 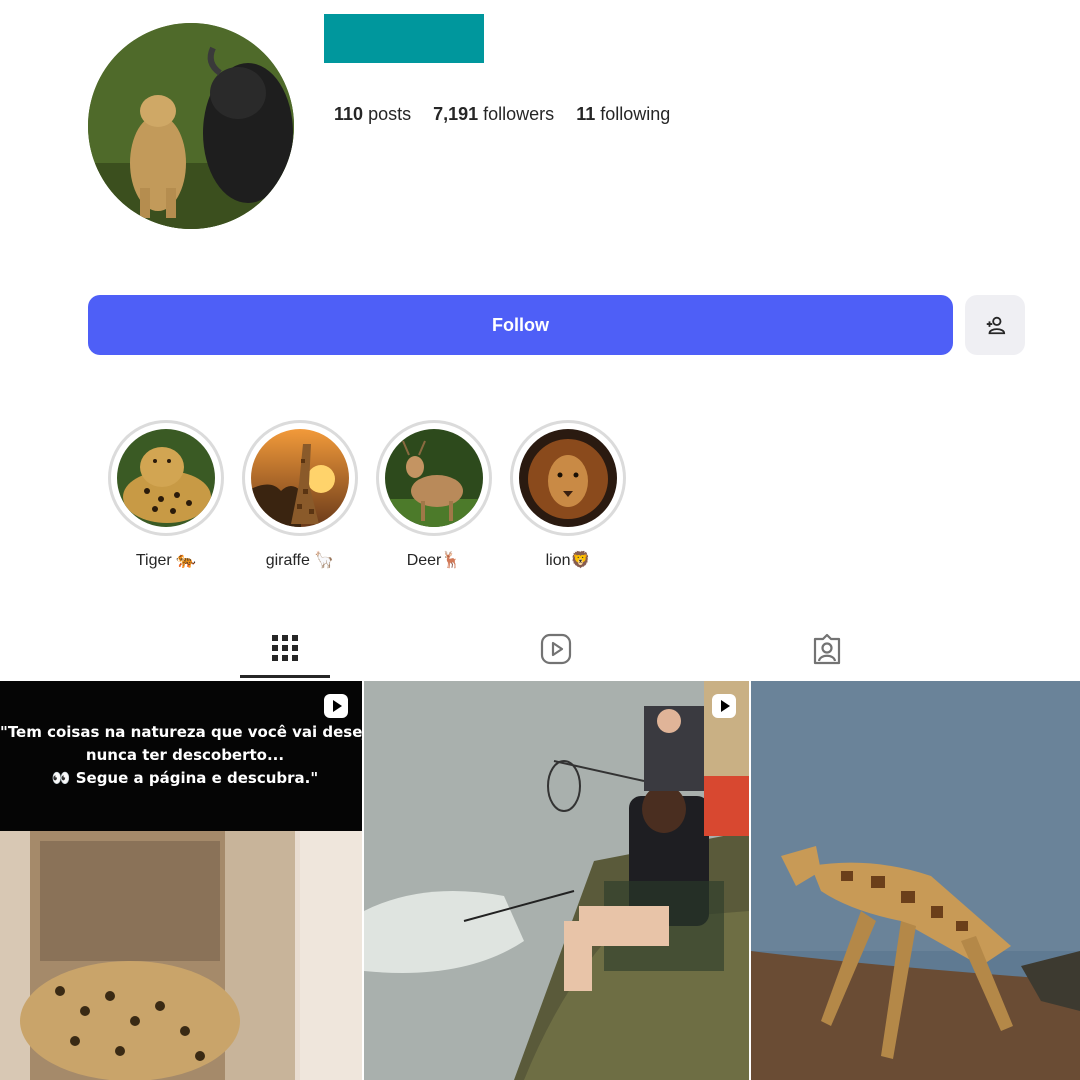 I want to click on tagged-icon, so click(x=827, y=649).